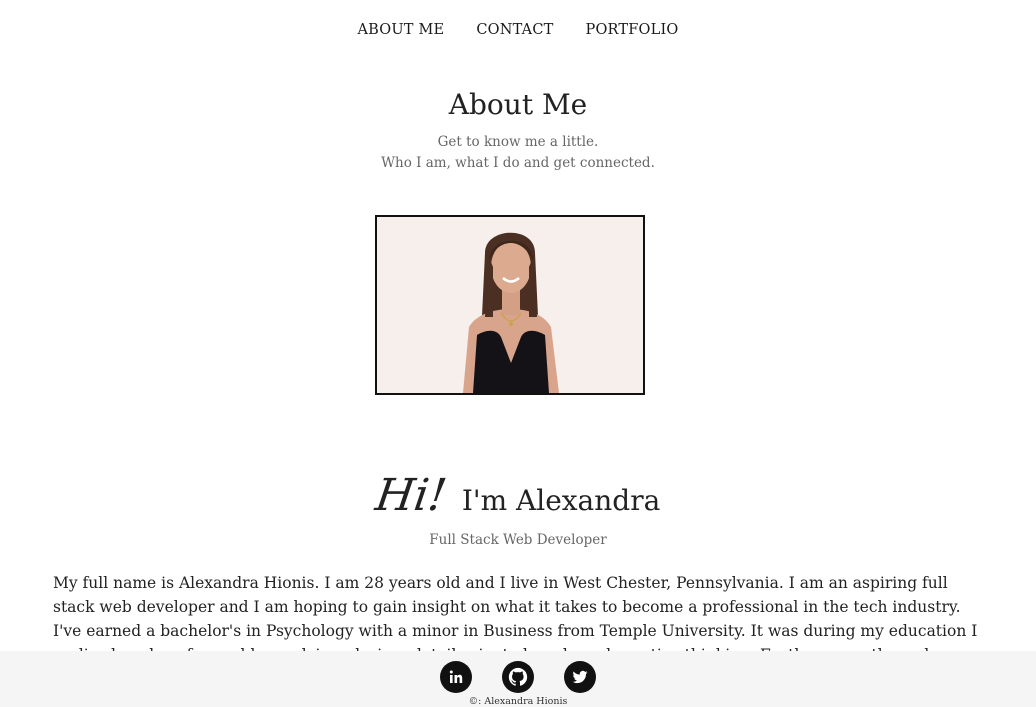 Image resolution: width=1036 pixels, height=707 pixels. I want to click on github-icon, so click(518, 677).